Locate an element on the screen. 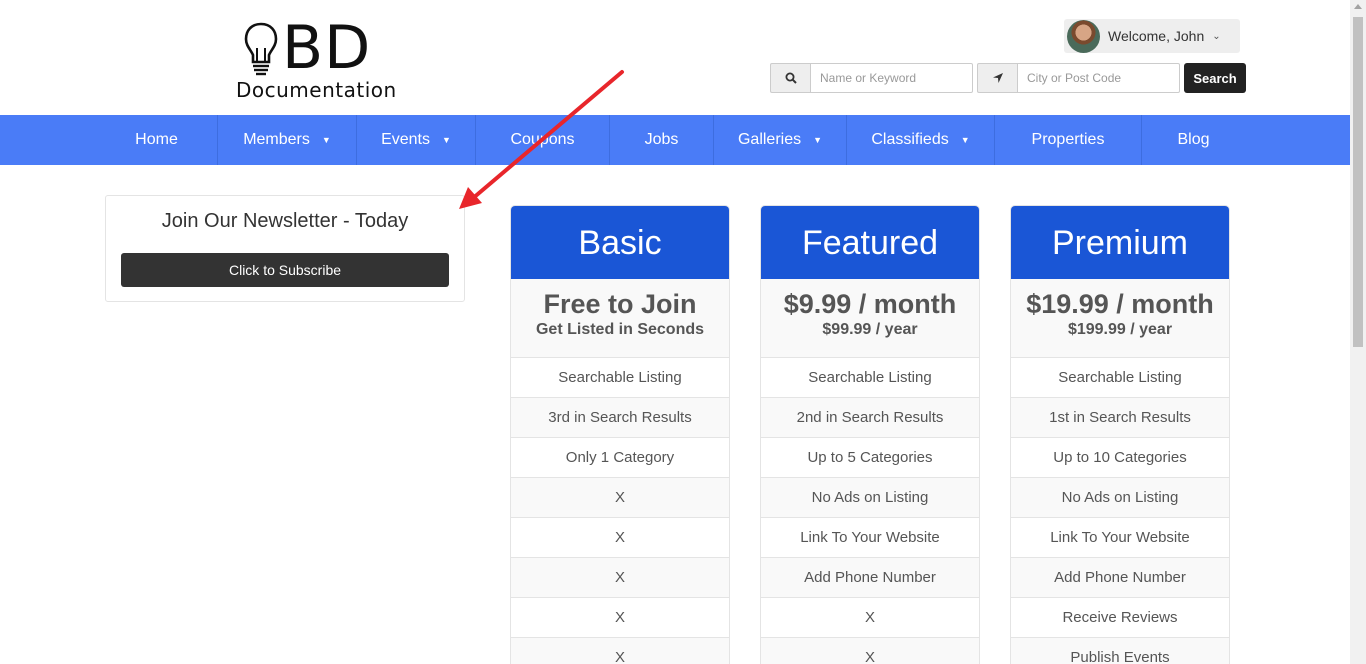 The height and width of the screenshot is (664, 1366). plan-feature: Only 1 Category is located at coordinates (620, 458).